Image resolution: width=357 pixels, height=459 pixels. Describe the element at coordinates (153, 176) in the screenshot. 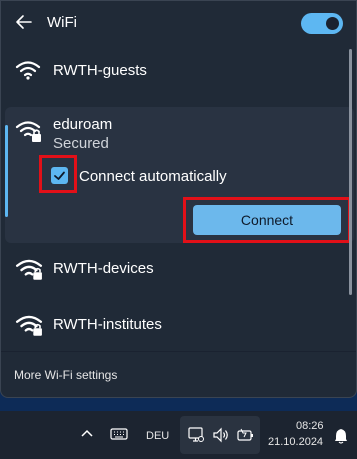

I see `connect-automatically-label: Connect automatically` at that location.